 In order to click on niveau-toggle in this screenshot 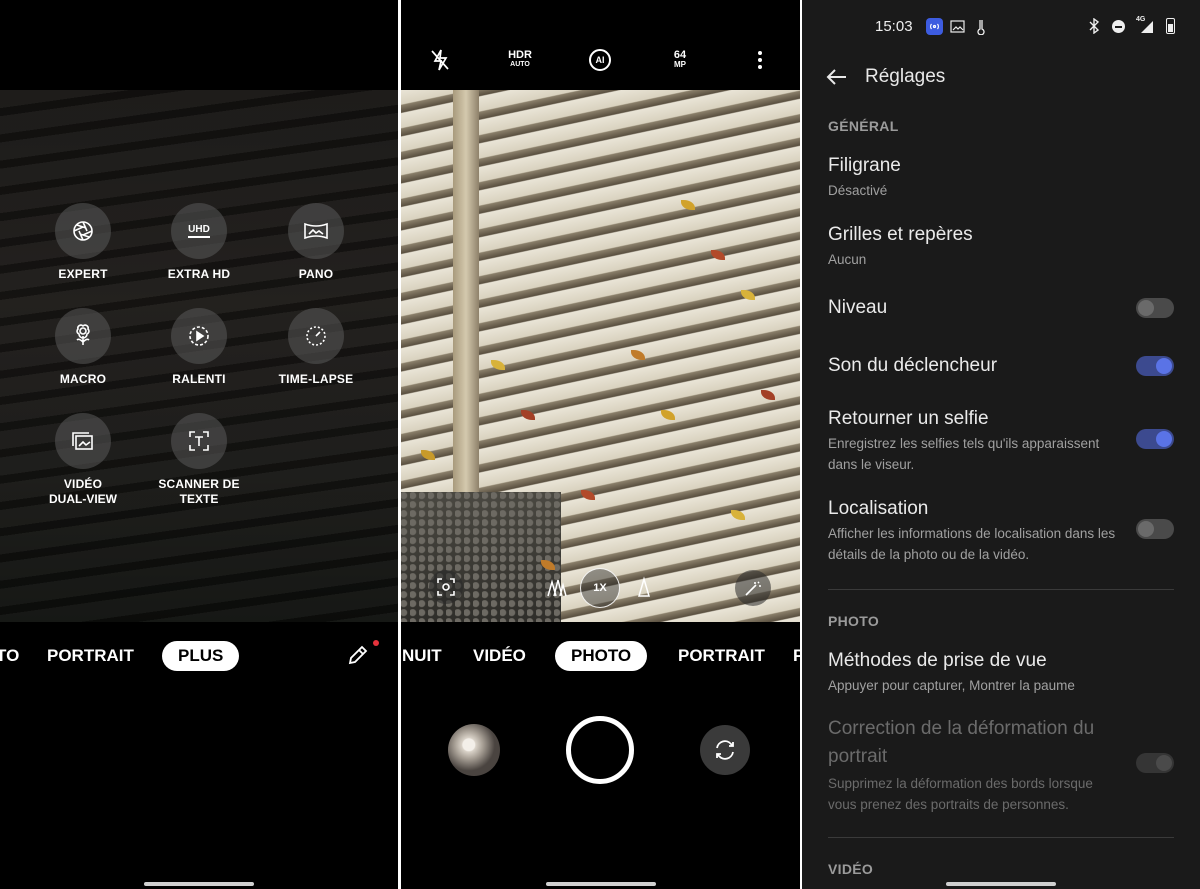, I will do `click(1155, 308)`.